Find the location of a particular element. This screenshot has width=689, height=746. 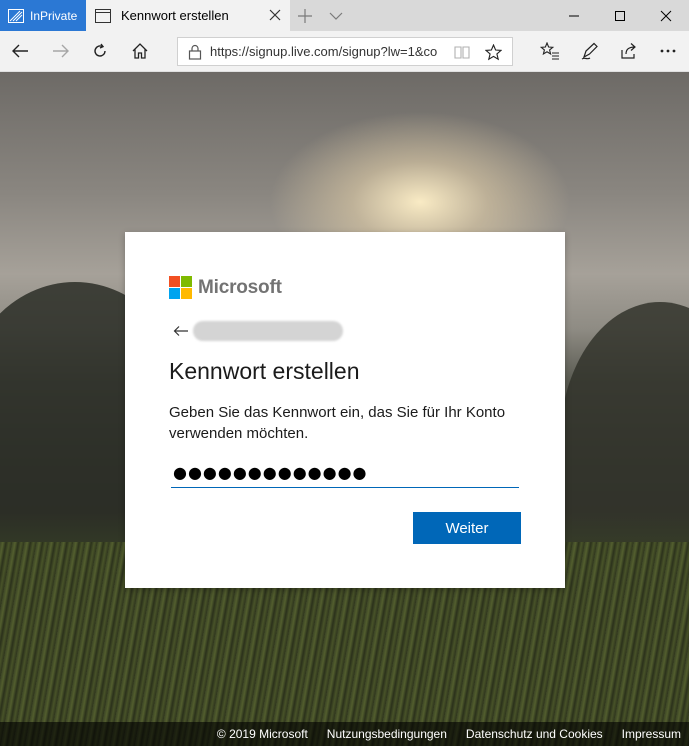

more-icon is located at coordinates (668, 51).